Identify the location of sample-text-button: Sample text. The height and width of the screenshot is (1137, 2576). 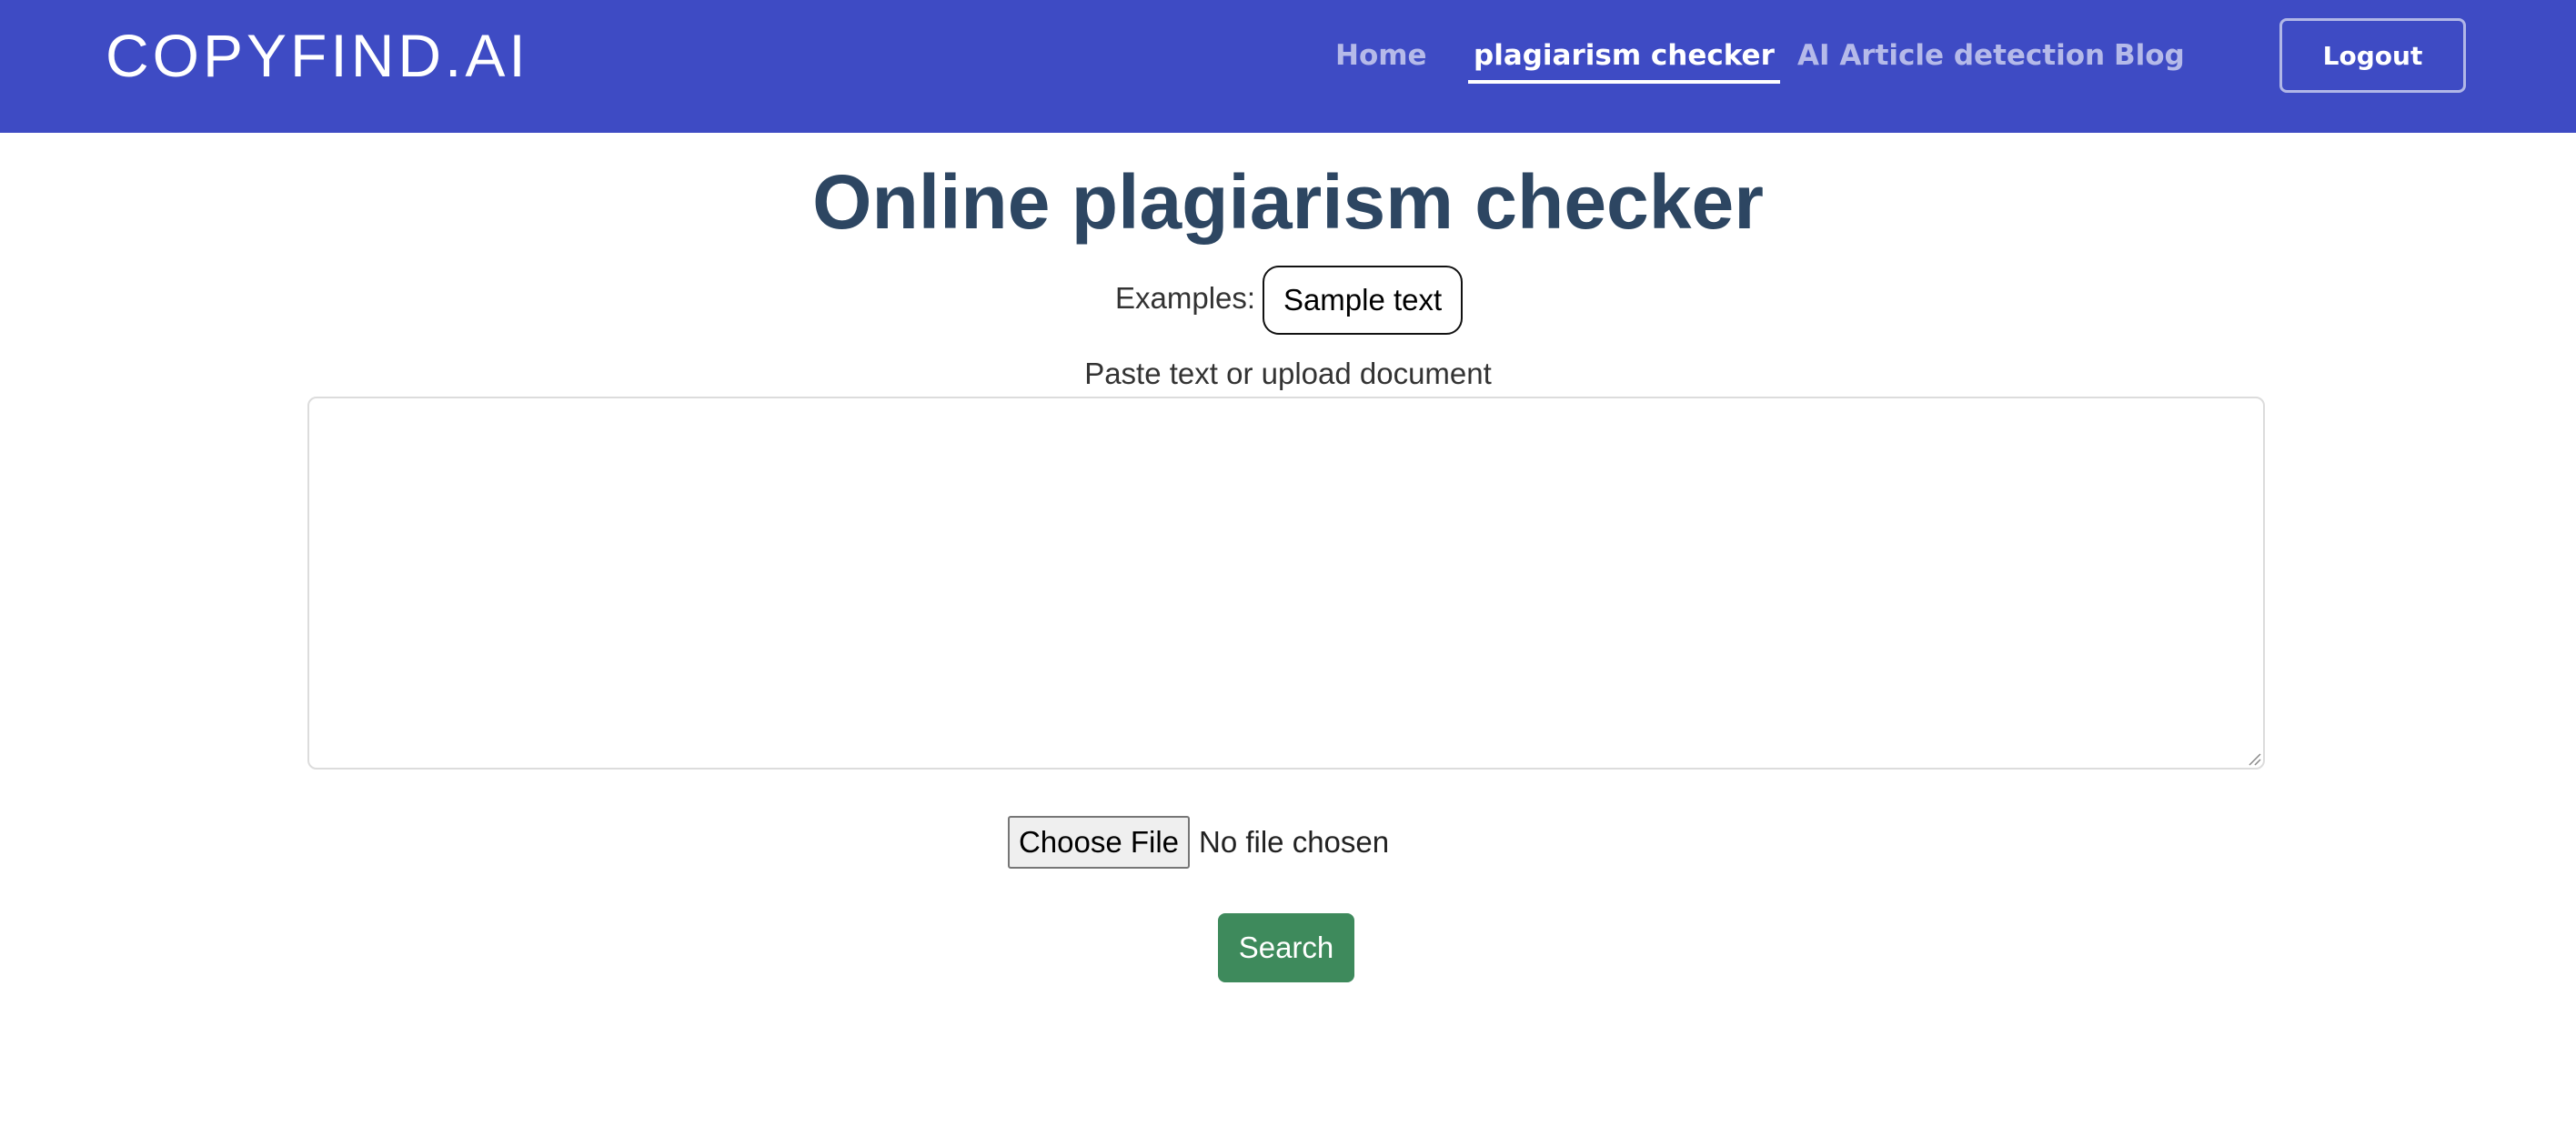
(1363, 300).